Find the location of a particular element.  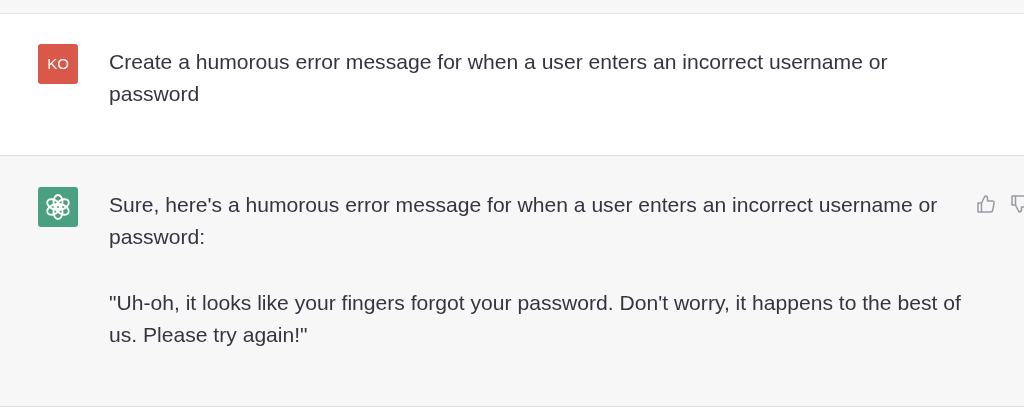

message-text: Create a humorous error message for when a user enters an incorrect username or password is located at coordinates (499, 78).